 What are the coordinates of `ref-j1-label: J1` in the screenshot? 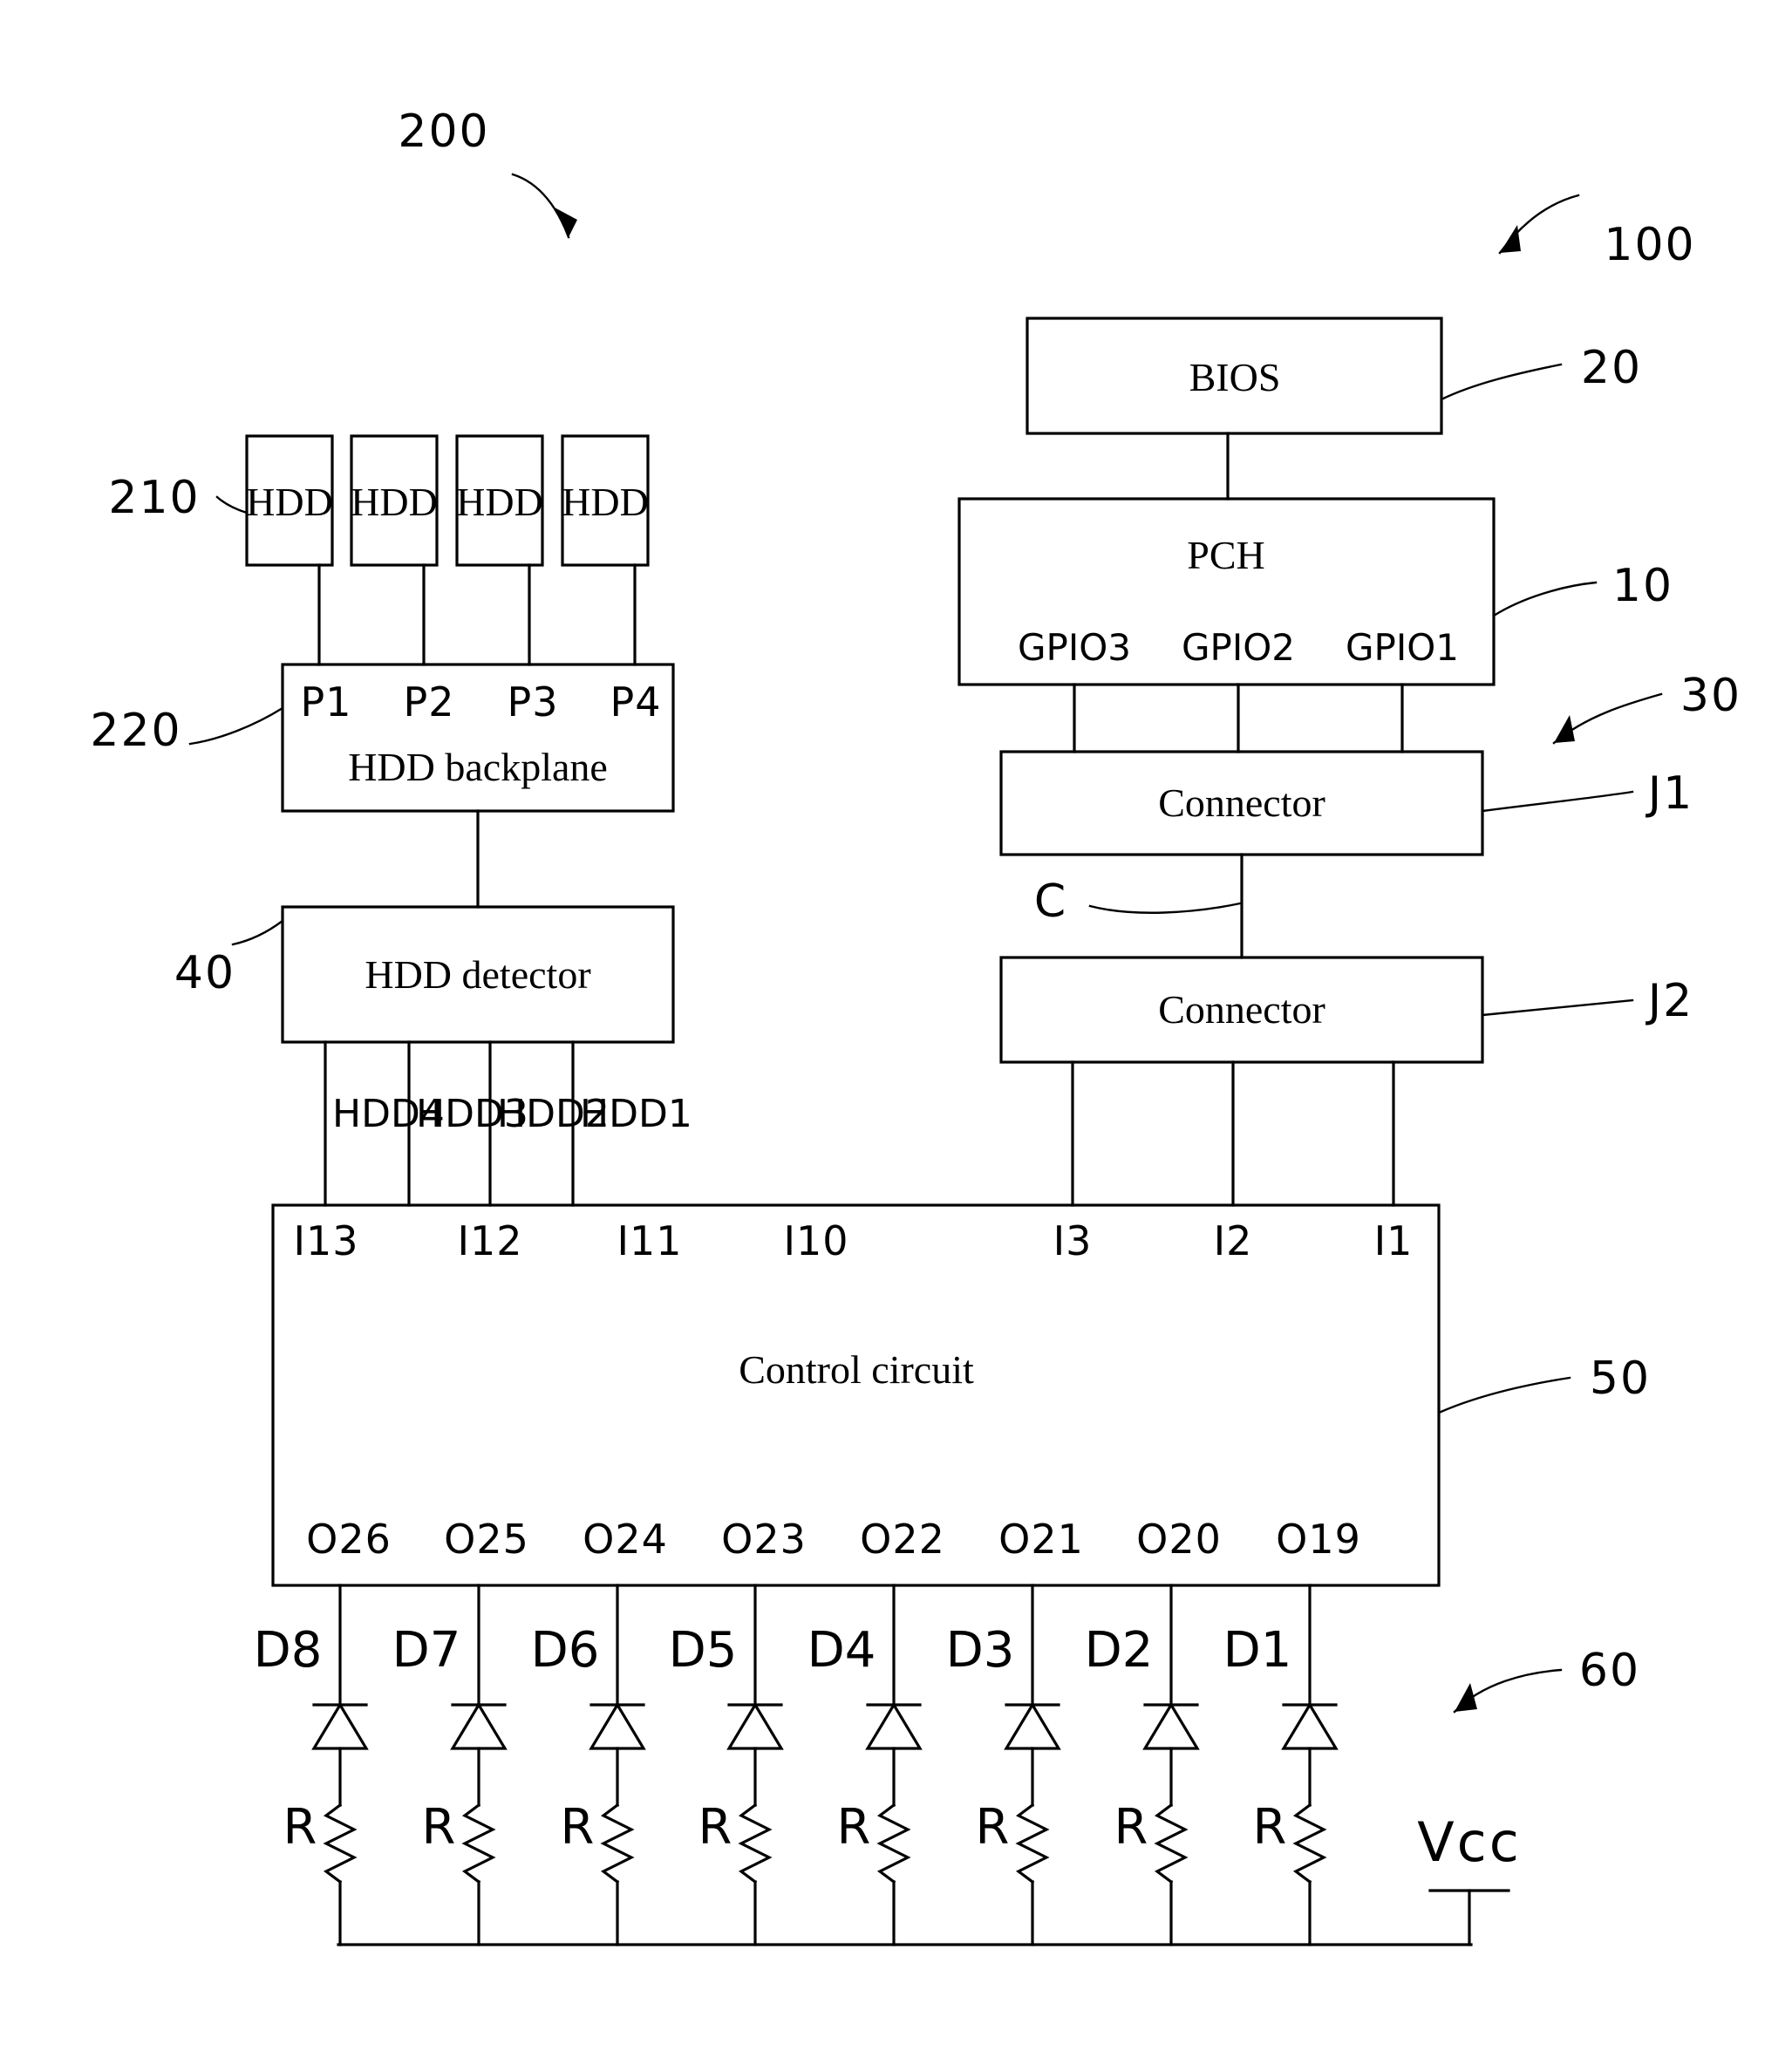 It's located at (1670, 793).